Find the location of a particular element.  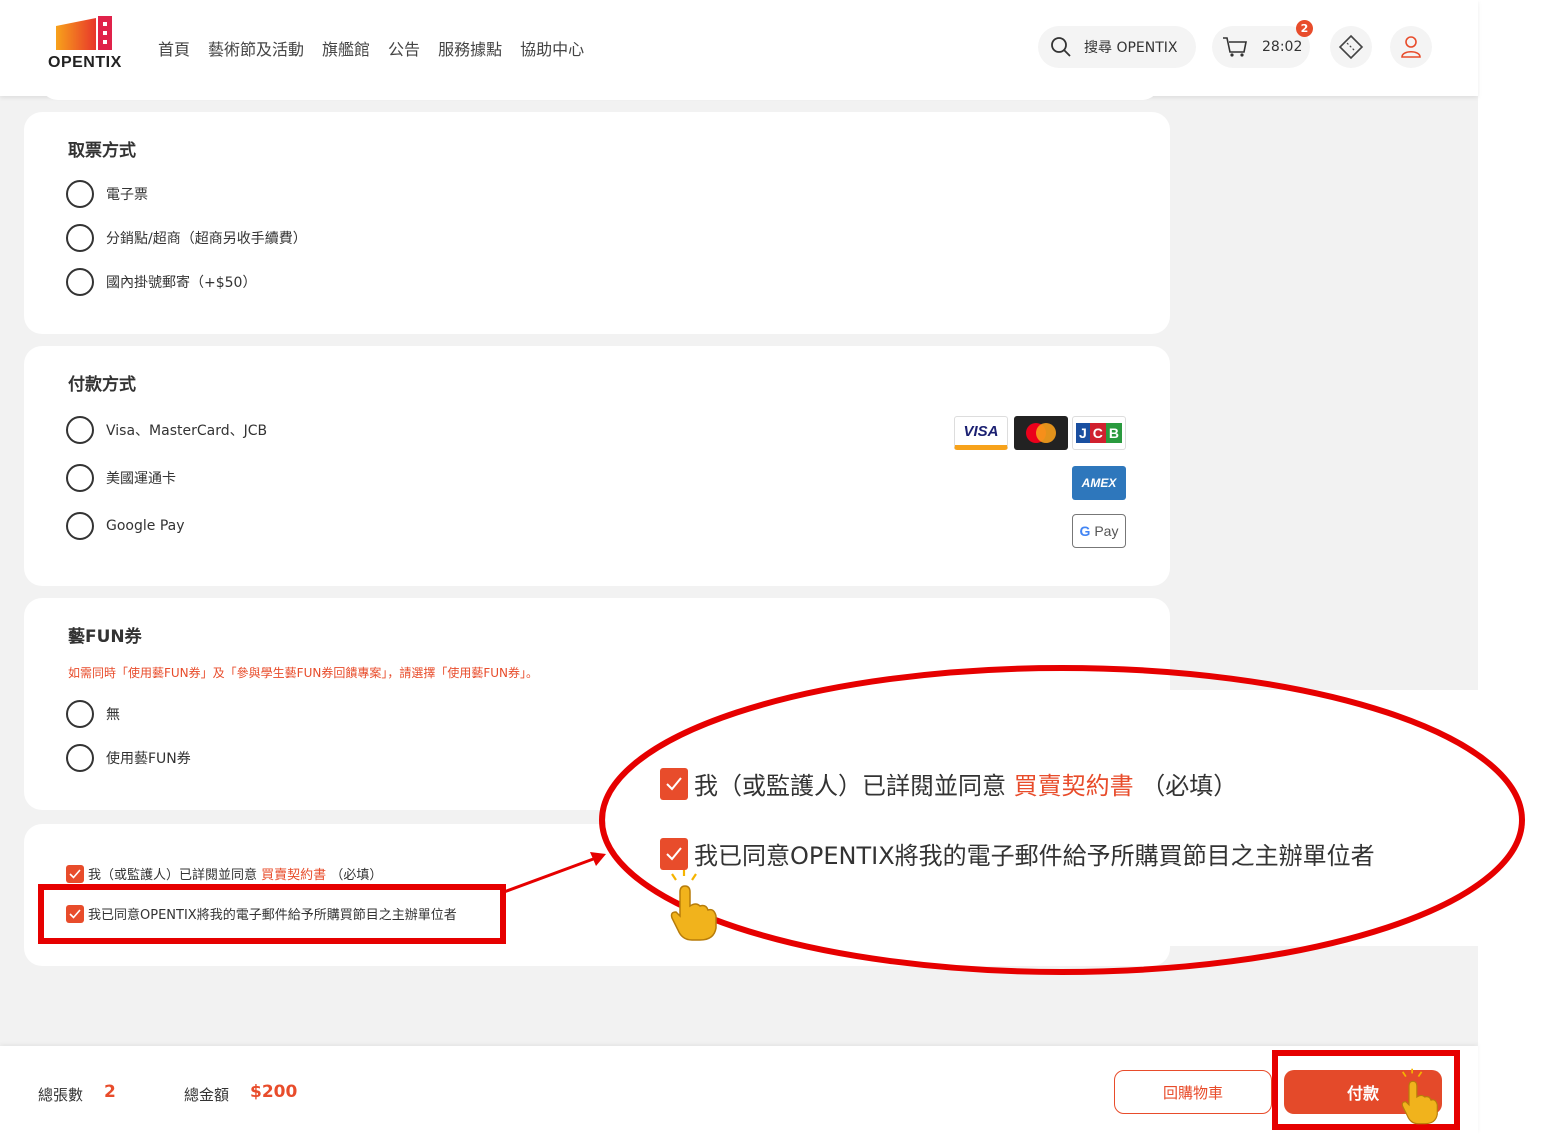

nav-flagship: 旗艦館 is located at coordinates (346, 48).